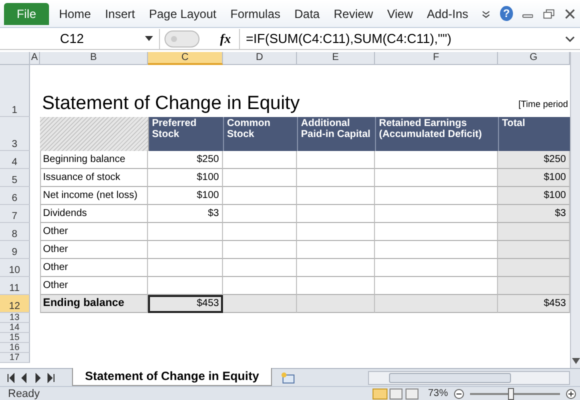 The width and height of the screenshot is (580, 400). Describe the element at coordinates (15, 318) in the screenshot. I see `row-header: 13` at that location.